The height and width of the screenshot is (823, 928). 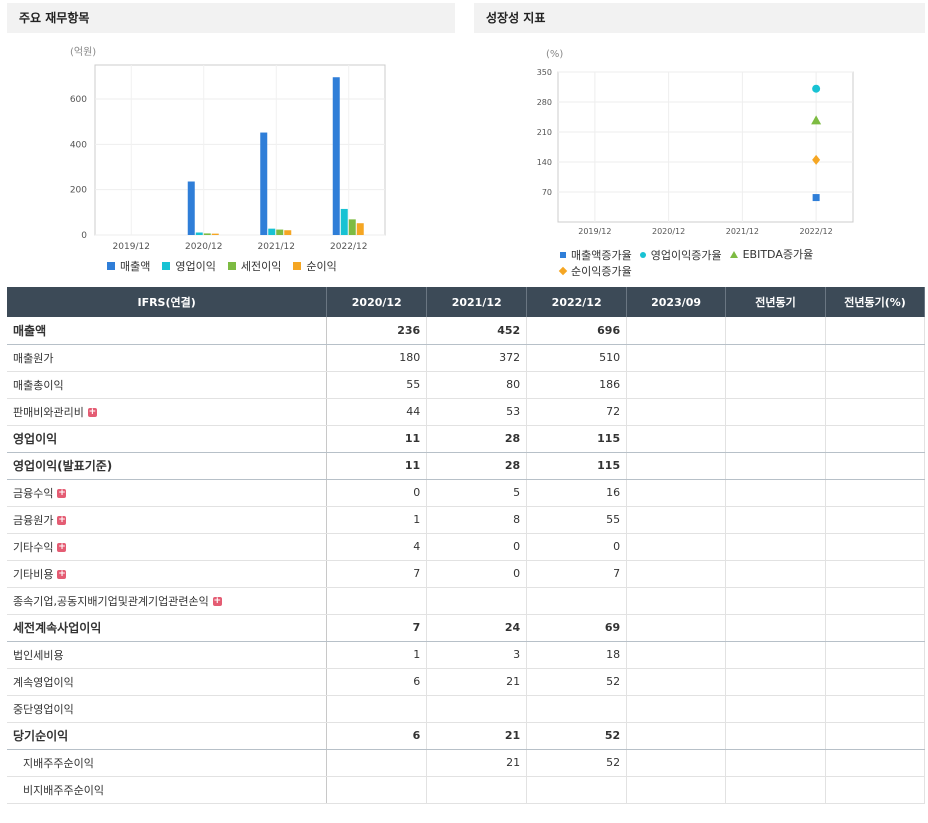 What do you see at coordinates (466, 466) in the screenshot?
I see `table-row: 영업이익(발표기준) 11 28 115` at bounding box center [466, 466].